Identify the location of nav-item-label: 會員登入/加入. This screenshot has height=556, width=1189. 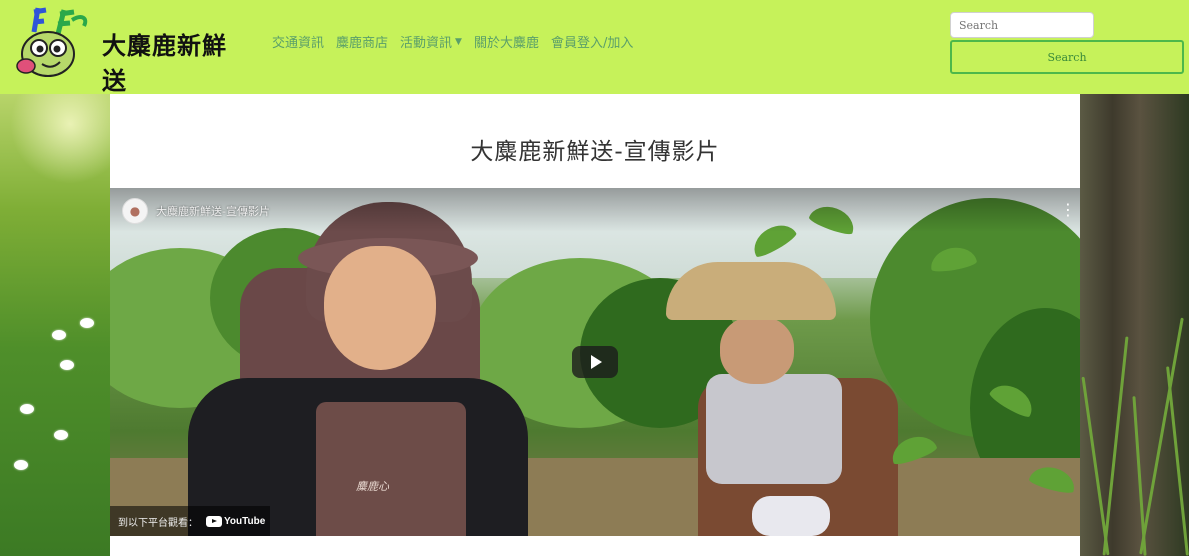
(592, 43).